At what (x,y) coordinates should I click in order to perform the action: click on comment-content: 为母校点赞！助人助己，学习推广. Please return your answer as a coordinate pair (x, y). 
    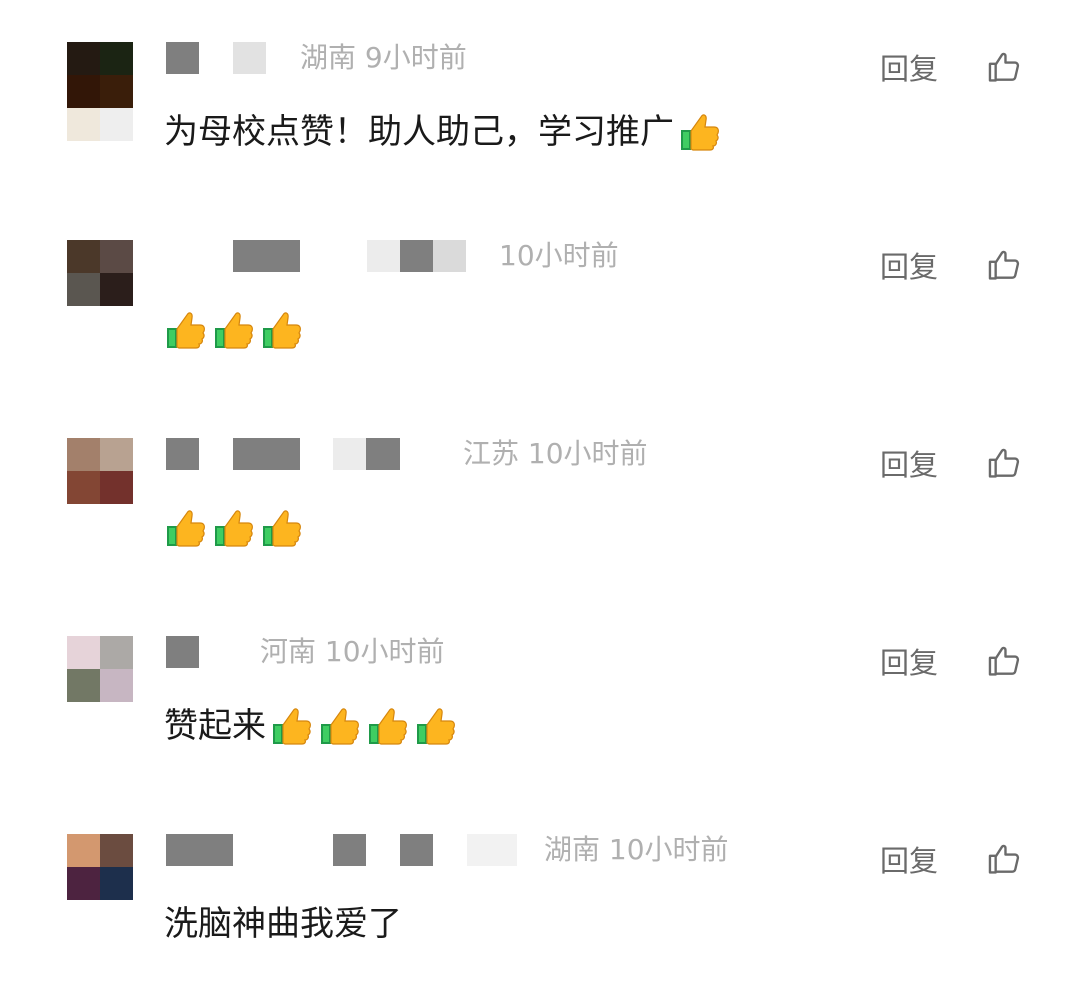
    Looking at the image, I should click on (443, 132).